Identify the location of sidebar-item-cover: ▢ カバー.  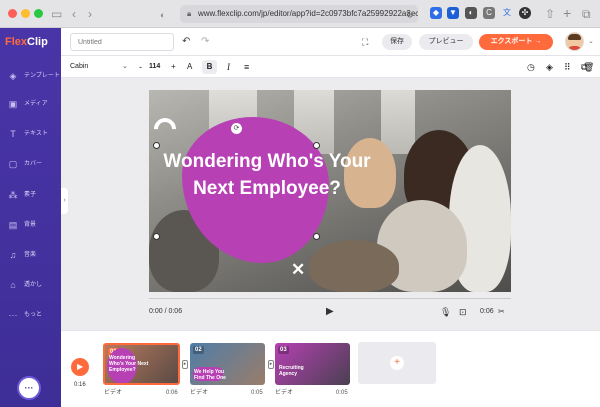
(30, 164).